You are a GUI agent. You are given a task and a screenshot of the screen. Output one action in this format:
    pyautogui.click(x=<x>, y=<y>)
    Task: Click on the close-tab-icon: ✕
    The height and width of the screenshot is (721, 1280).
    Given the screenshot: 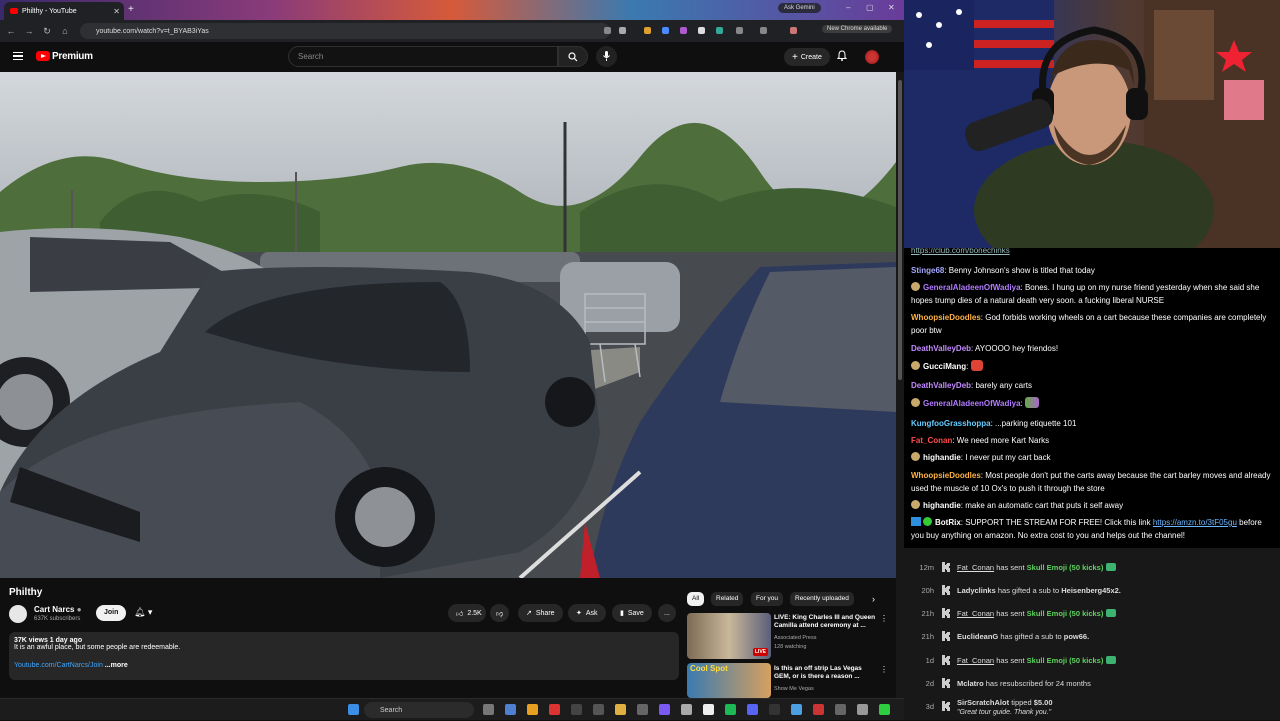 What is the action you would take?
    pyautogui.click(x=116, y=11)
    